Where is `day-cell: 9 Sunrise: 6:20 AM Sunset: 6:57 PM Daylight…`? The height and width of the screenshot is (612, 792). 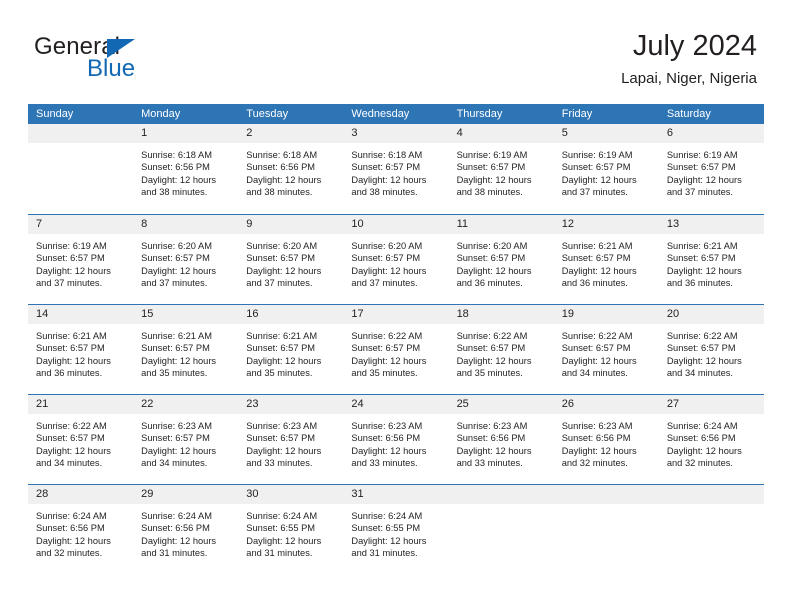 day-cell: 9 Sunrise: 6:20 AM Sunset: 6:57 PM Daylight… is located at coordinates (291, 259).